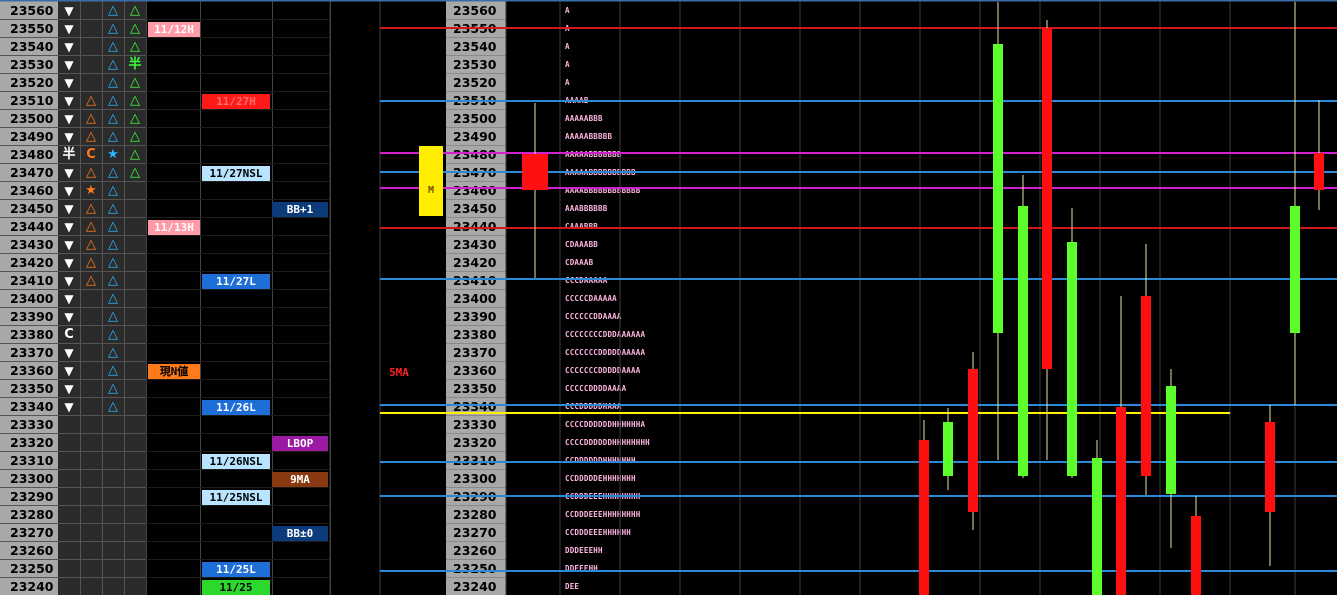  What do you see at coordinates (431, 190) in the screenshot?
I see `value-area-label: M` at bounding box center [431, 190].